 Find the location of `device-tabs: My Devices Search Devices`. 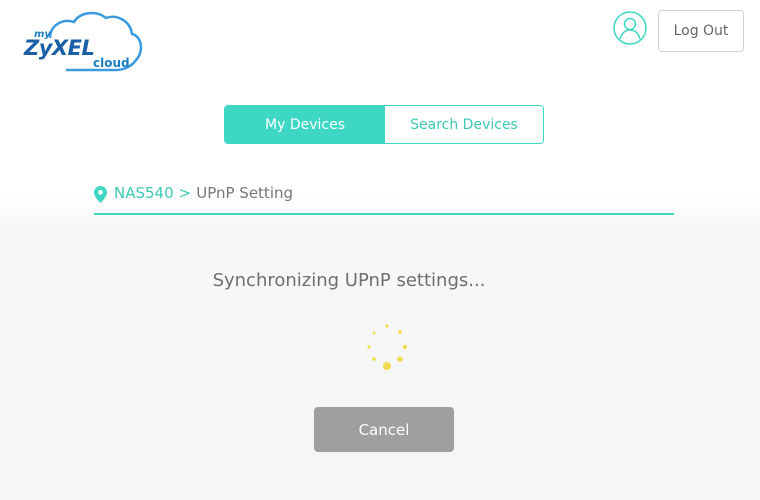

device-tabs: My Devices Search Devices is located at coordinates (384, 124).